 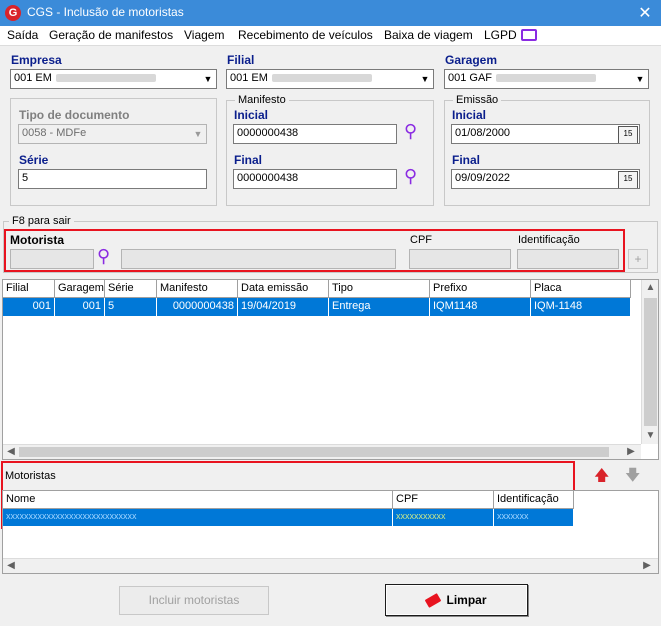 I want to click on manifesto-inicial-input: 0000000438, so click(x=315, y=134).